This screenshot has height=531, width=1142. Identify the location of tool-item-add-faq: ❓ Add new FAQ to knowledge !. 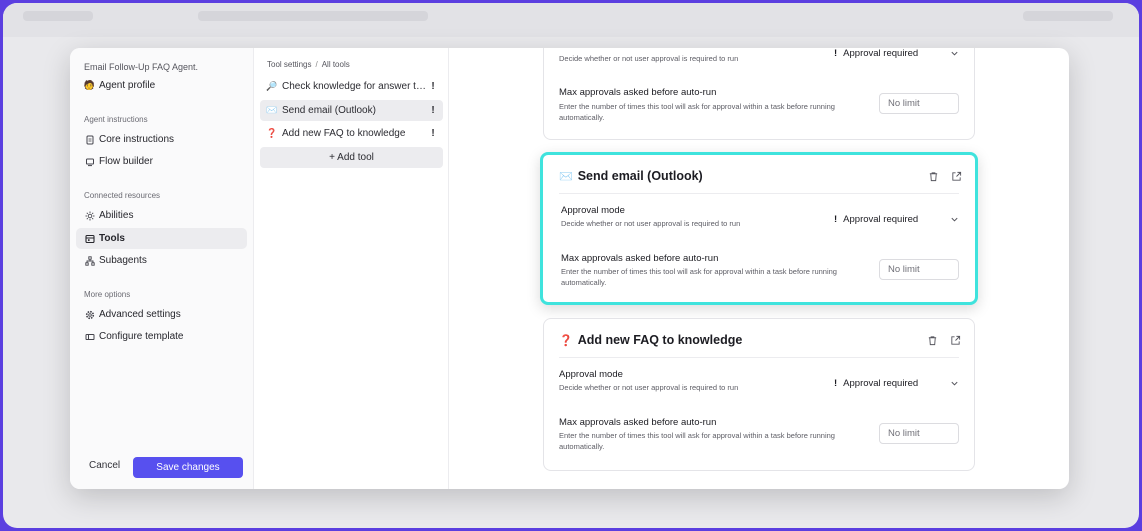
(351, 133).